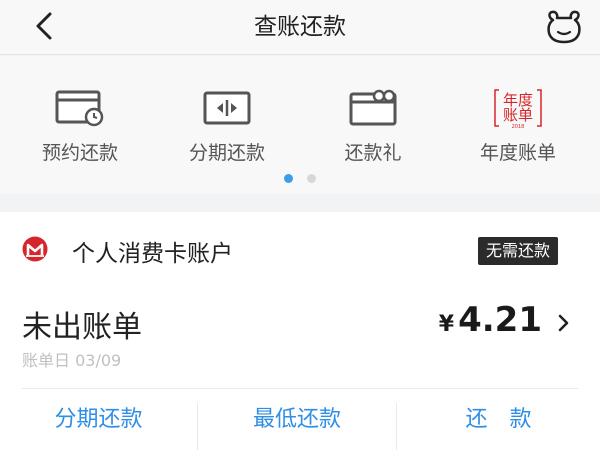 The image size is (600, 450). What do you see at coordinates (35, 249) in the screenshot?
I see `cmb-logo-icon` at bounding box center [35, 249].